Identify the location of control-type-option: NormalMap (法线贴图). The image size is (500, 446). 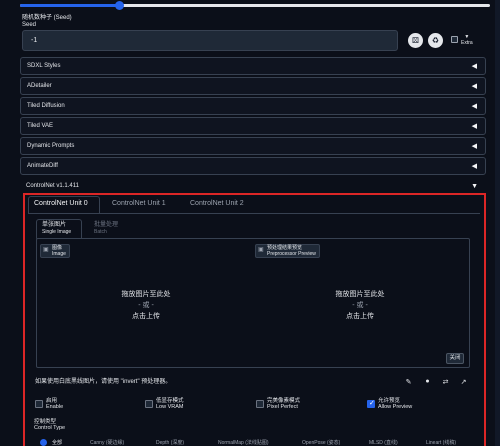
(243, 442).